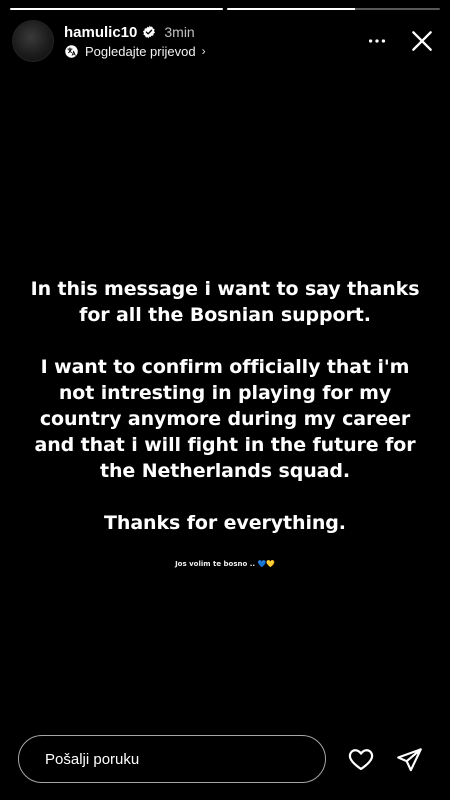 The height and width of the screenshot is (800, 450). What do you see at coordinates (92, 759) in the screenshot?
I see `reply-placeholder: Pošalji poruku` at bounding box center [92, 759].